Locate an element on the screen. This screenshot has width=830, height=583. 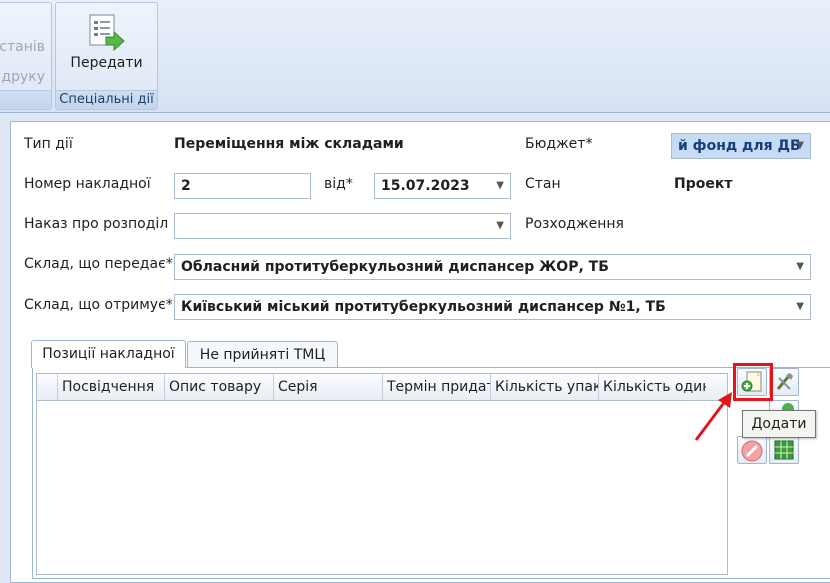
divergence-label: Розходження is located at coordinates (574, 224).